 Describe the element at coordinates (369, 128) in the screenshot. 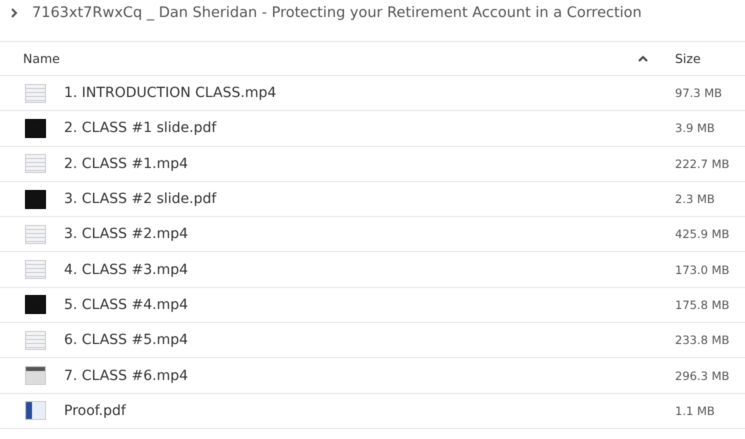

I see `file-name: 2. CLASS #1 slide.pdf` at that location.